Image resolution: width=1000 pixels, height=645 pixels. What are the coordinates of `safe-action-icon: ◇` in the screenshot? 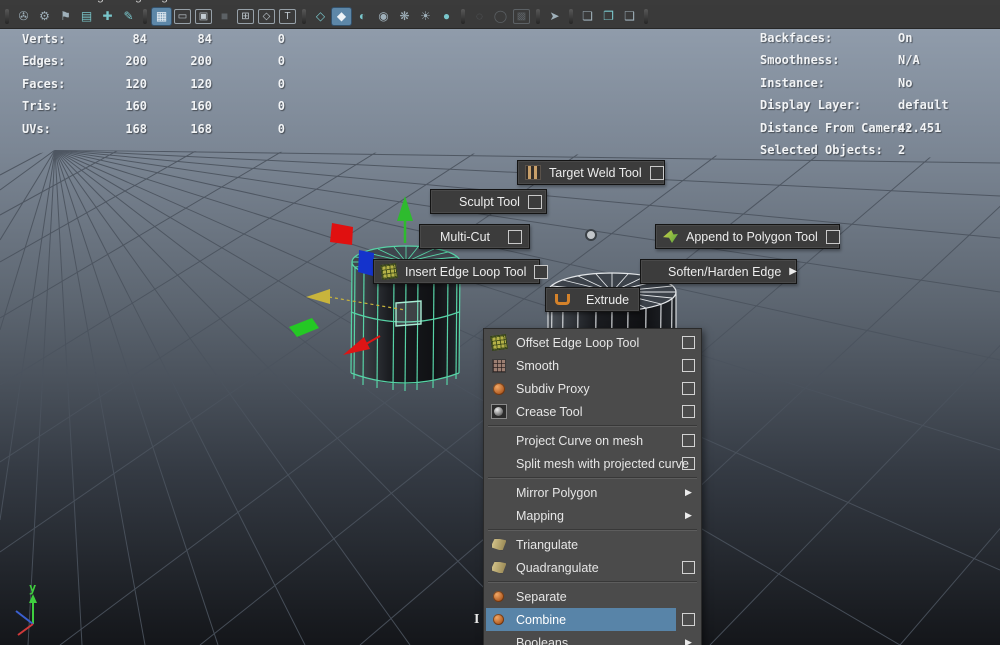 It's located at (266, 16).